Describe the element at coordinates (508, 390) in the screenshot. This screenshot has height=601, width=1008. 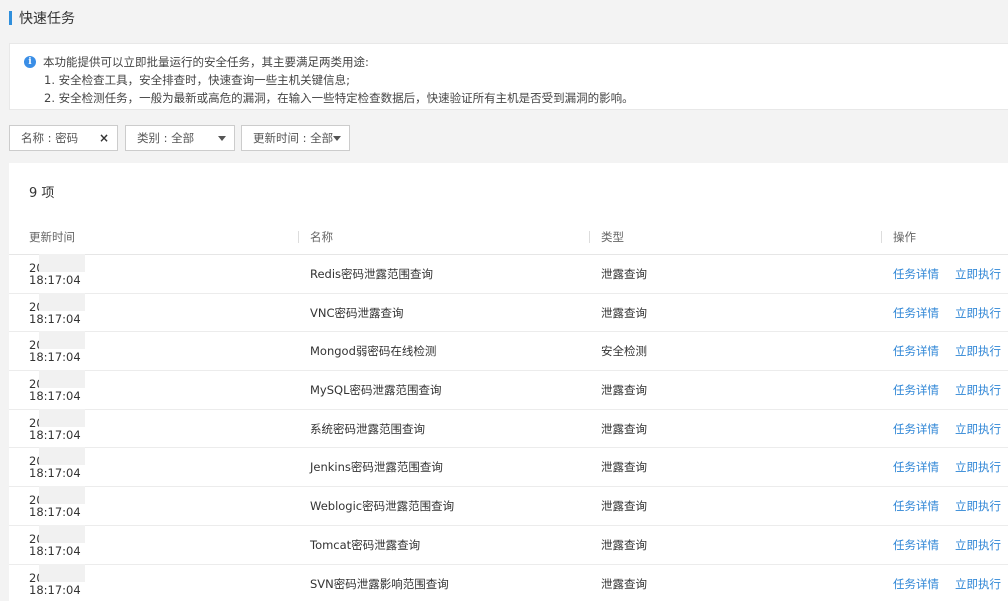
I see `table-row: 20 18:17:04 MySQL密码泄露范围查询 泄露查询 任务详情 立即执行` at that location.